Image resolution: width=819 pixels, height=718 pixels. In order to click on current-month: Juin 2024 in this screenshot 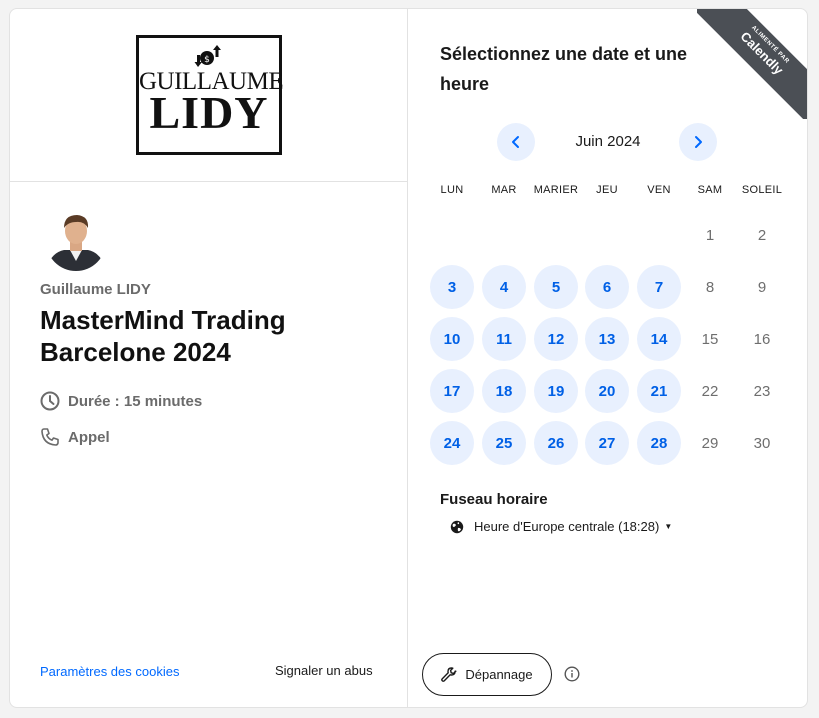, I will do `click(608, 141)`.